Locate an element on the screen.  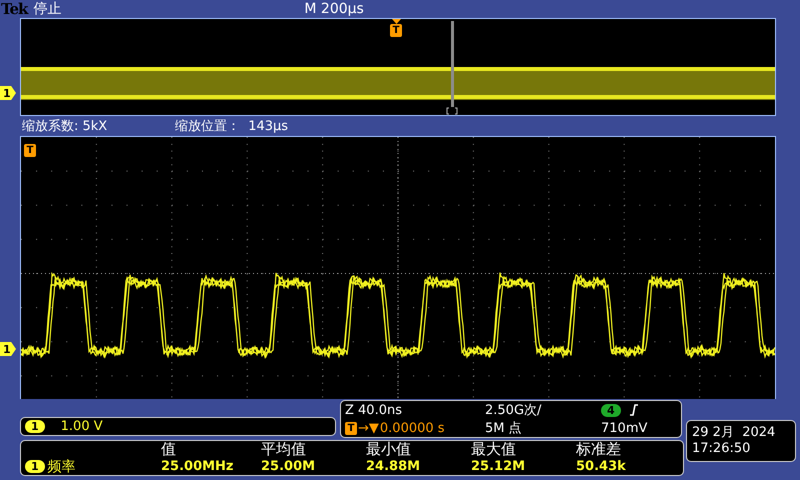
column-header: 值 is located at coordinates (169, 449).